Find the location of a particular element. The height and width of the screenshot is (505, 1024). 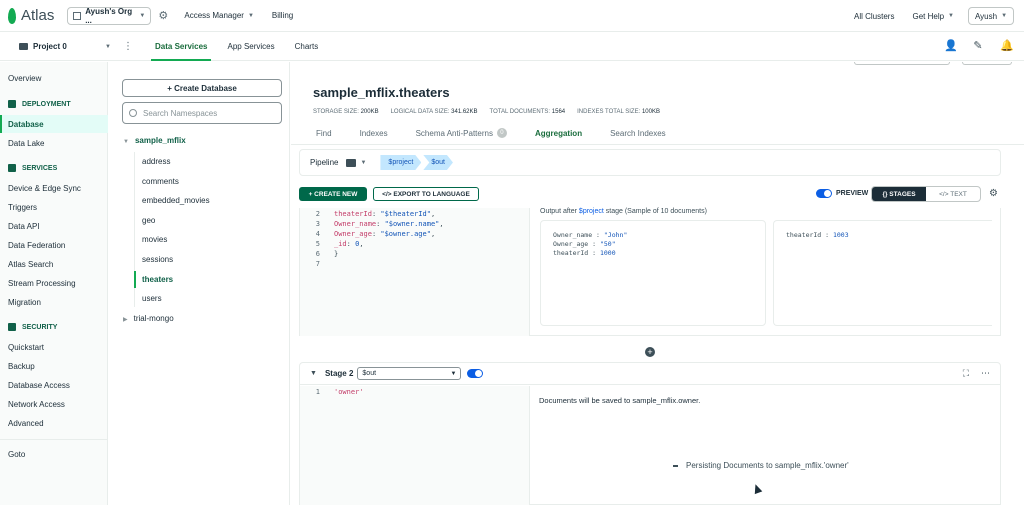

toggle-switch is located at coordinates (824, 193).